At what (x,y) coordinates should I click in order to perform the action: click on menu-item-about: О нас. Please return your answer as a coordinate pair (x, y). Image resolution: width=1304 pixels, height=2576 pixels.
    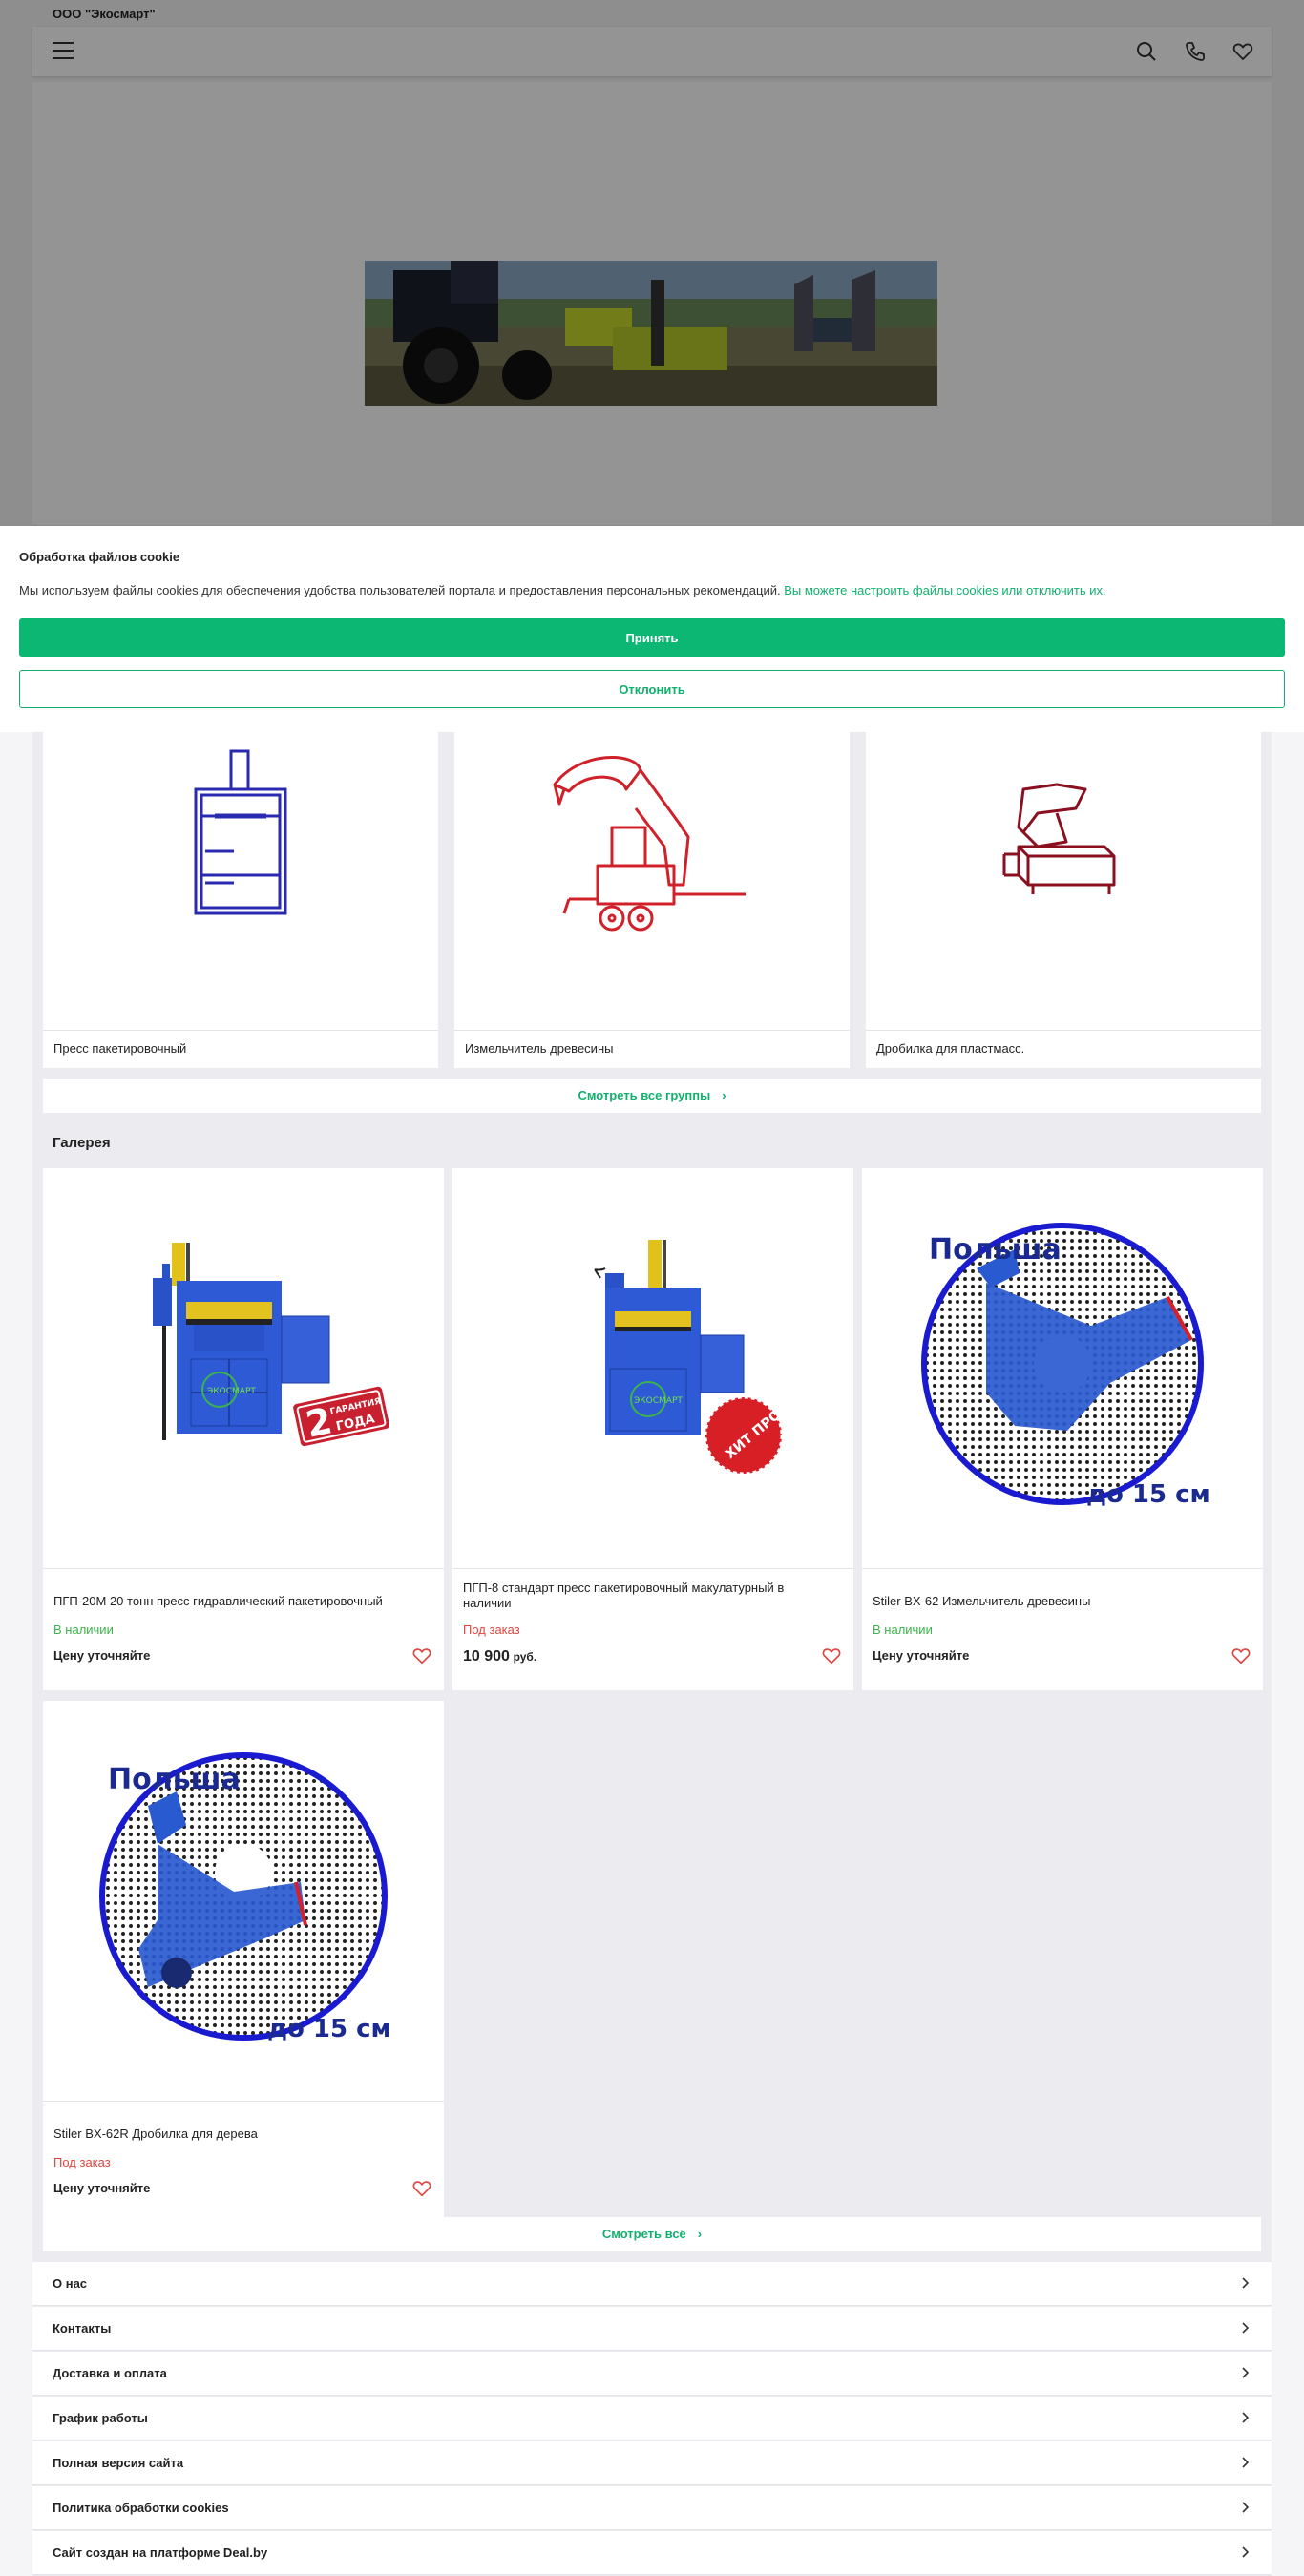
    Looking at the image, I should click on (652, 2284).